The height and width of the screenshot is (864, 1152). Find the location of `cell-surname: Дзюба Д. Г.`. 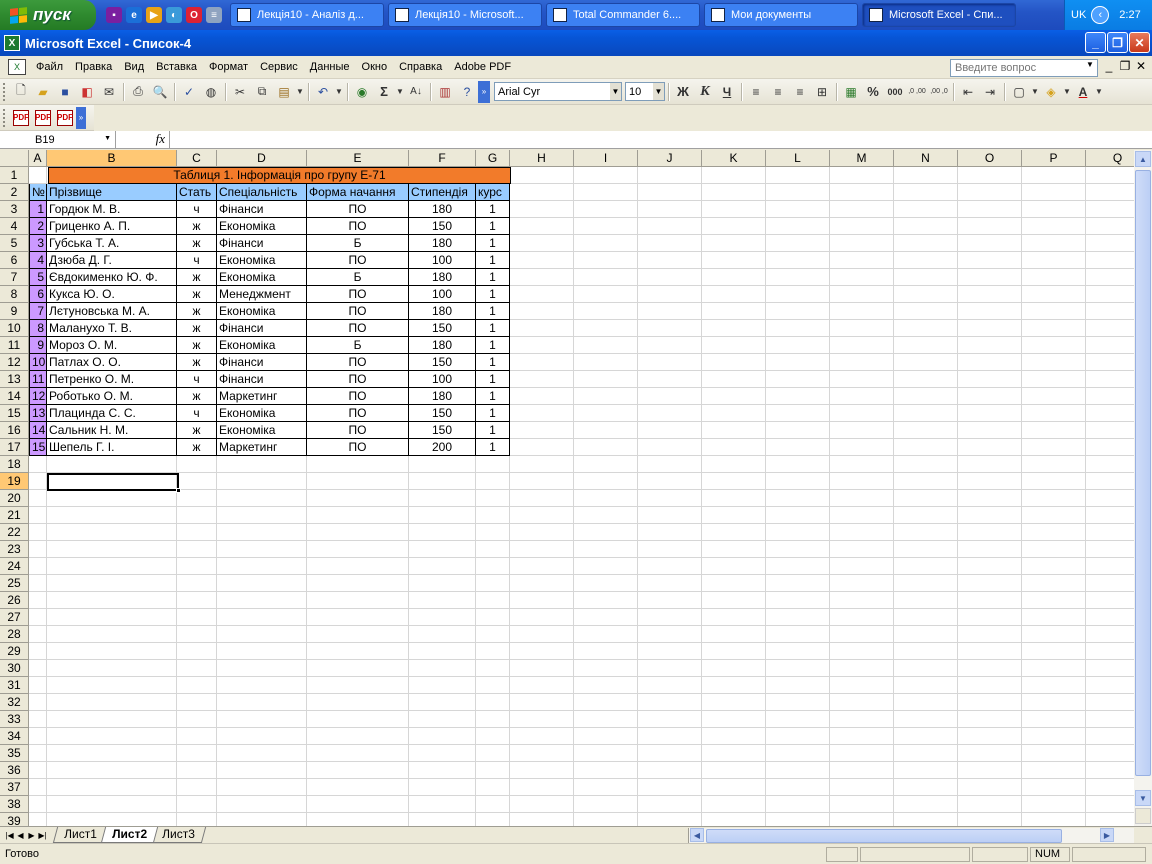

cell-surname: Дзюба Д. Г. is located at coordinates (112, 260).